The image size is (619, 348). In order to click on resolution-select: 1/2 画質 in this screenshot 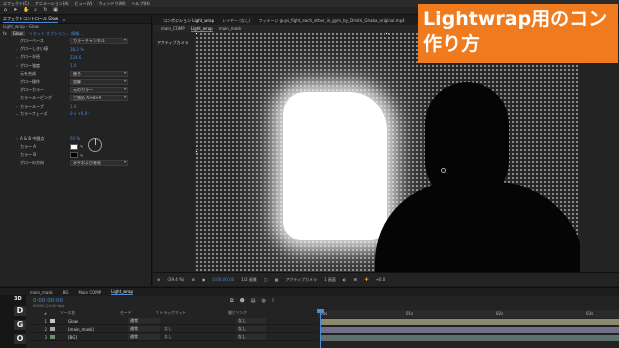, I will do `click(249, 280)`.